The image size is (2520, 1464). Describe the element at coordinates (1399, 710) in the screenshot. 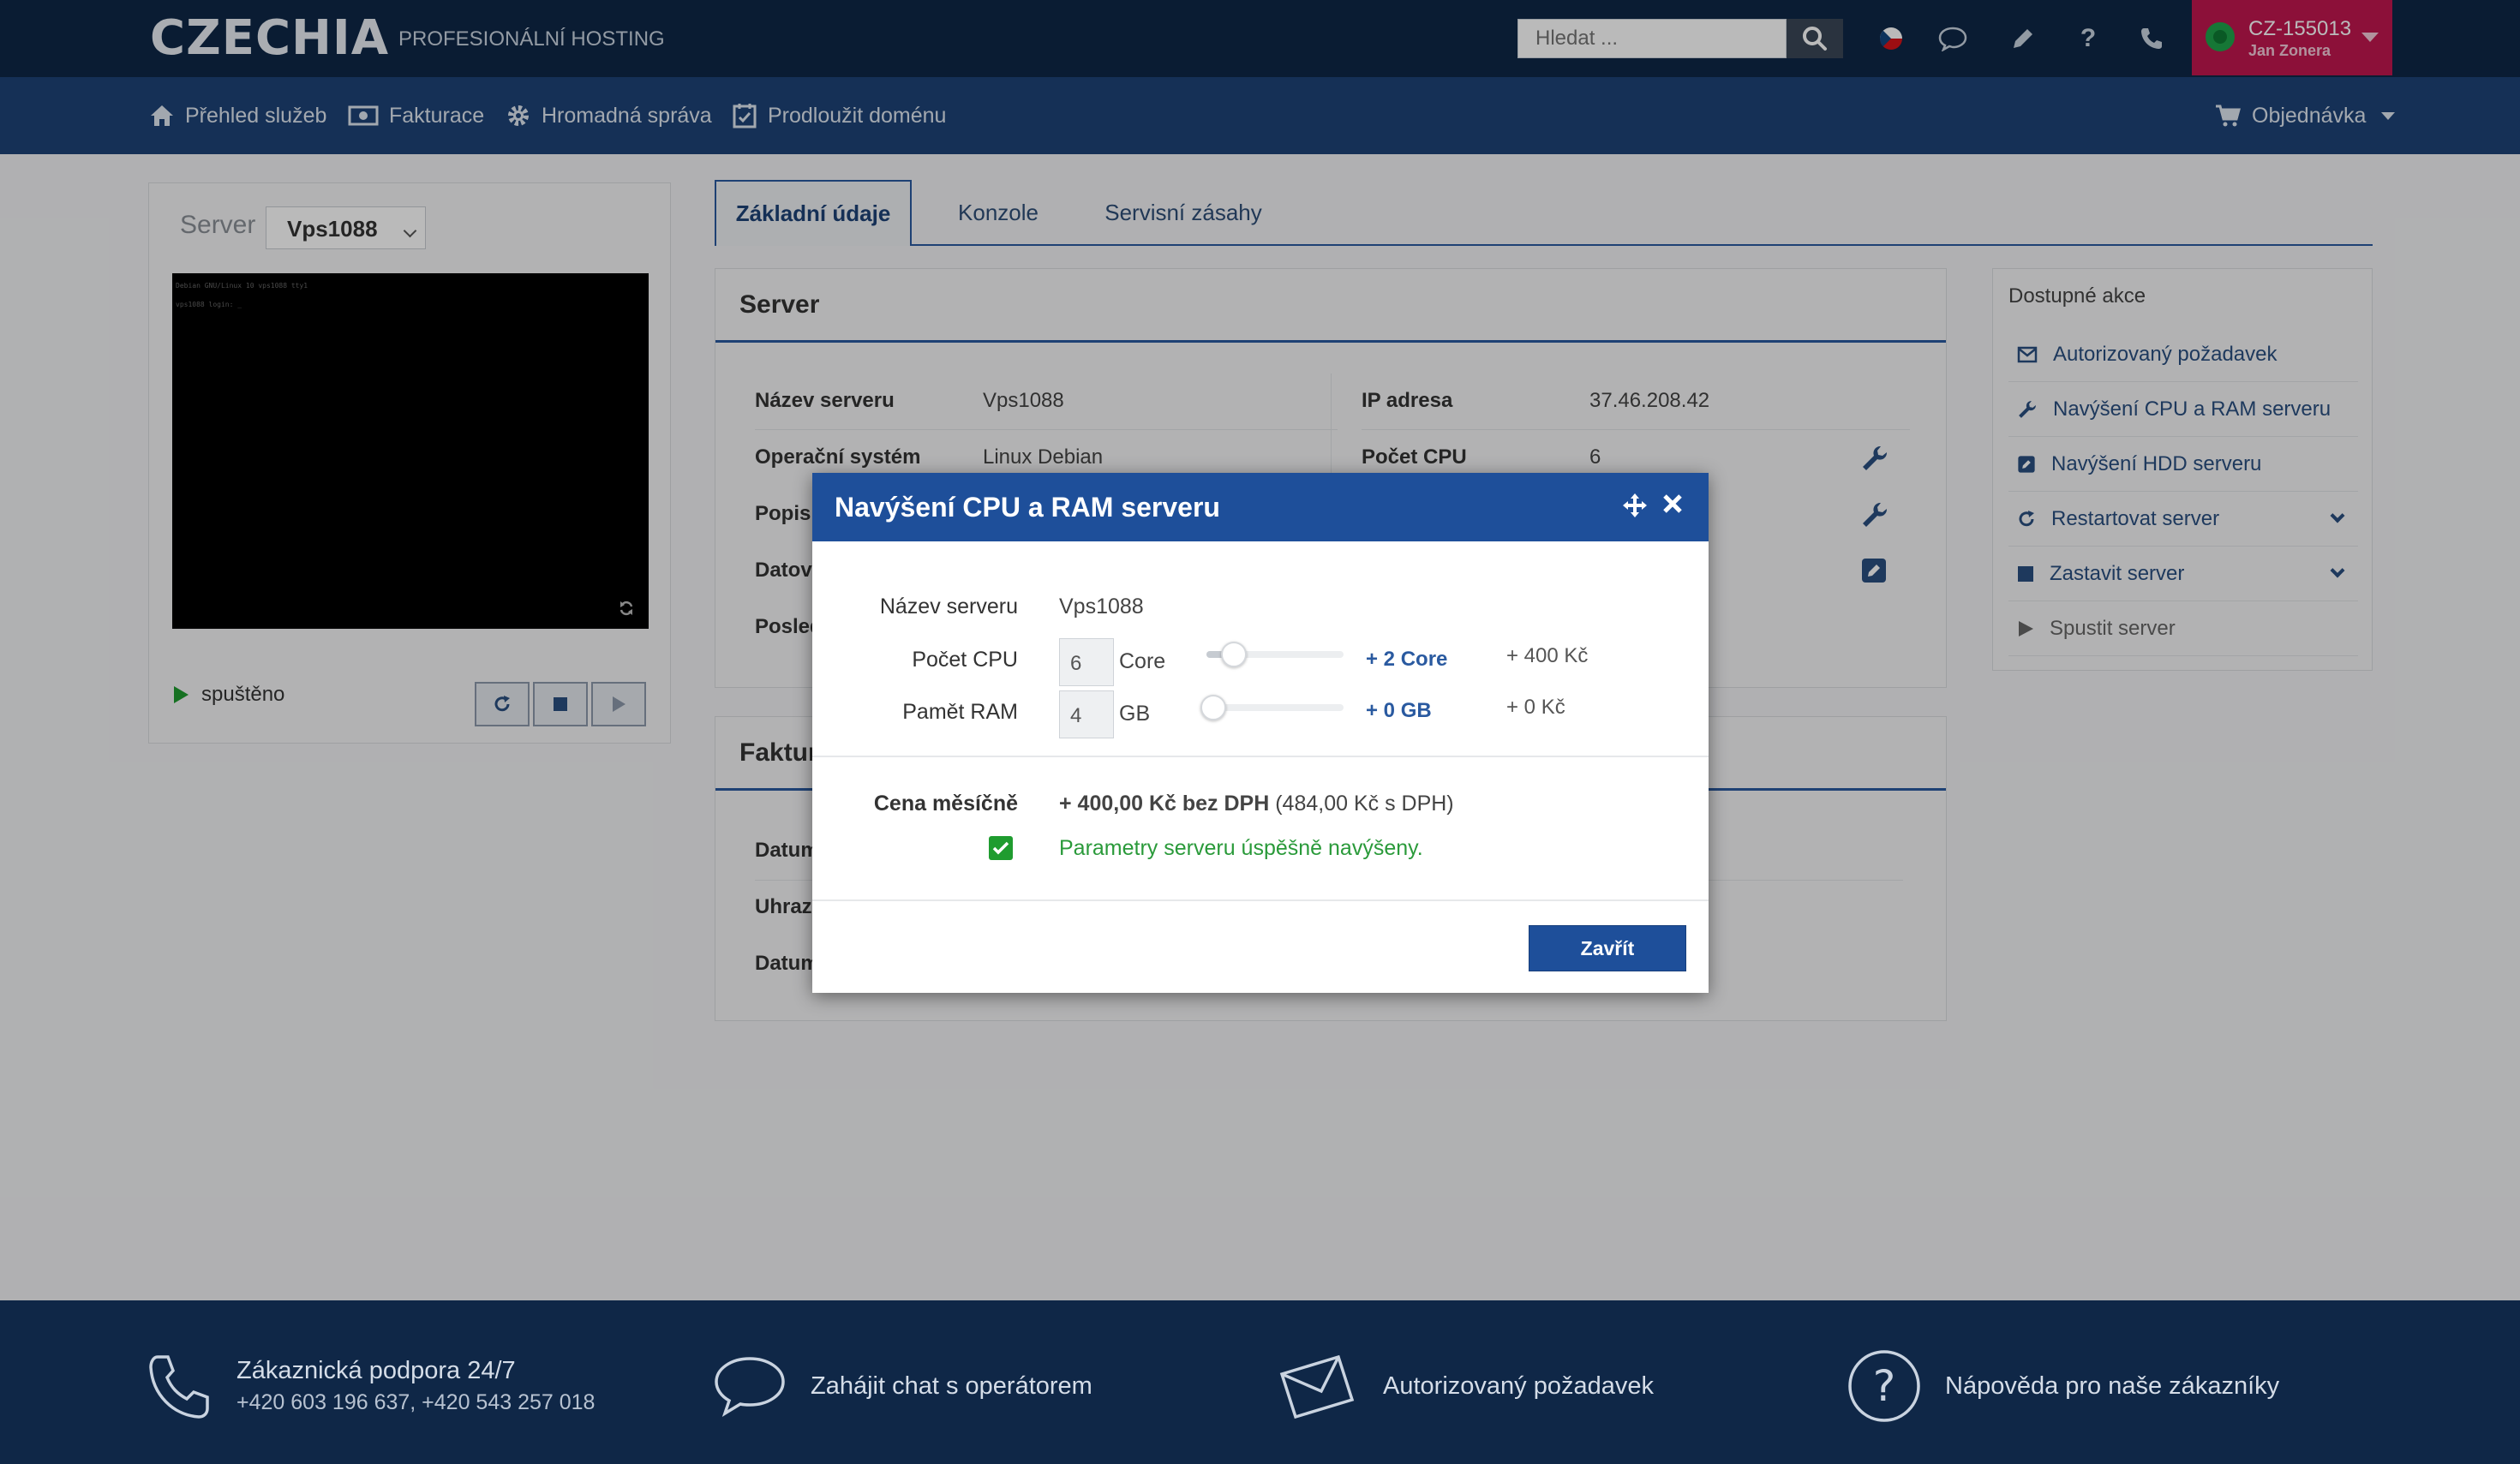

I see `ram-increase: + 0 GB` at that location.